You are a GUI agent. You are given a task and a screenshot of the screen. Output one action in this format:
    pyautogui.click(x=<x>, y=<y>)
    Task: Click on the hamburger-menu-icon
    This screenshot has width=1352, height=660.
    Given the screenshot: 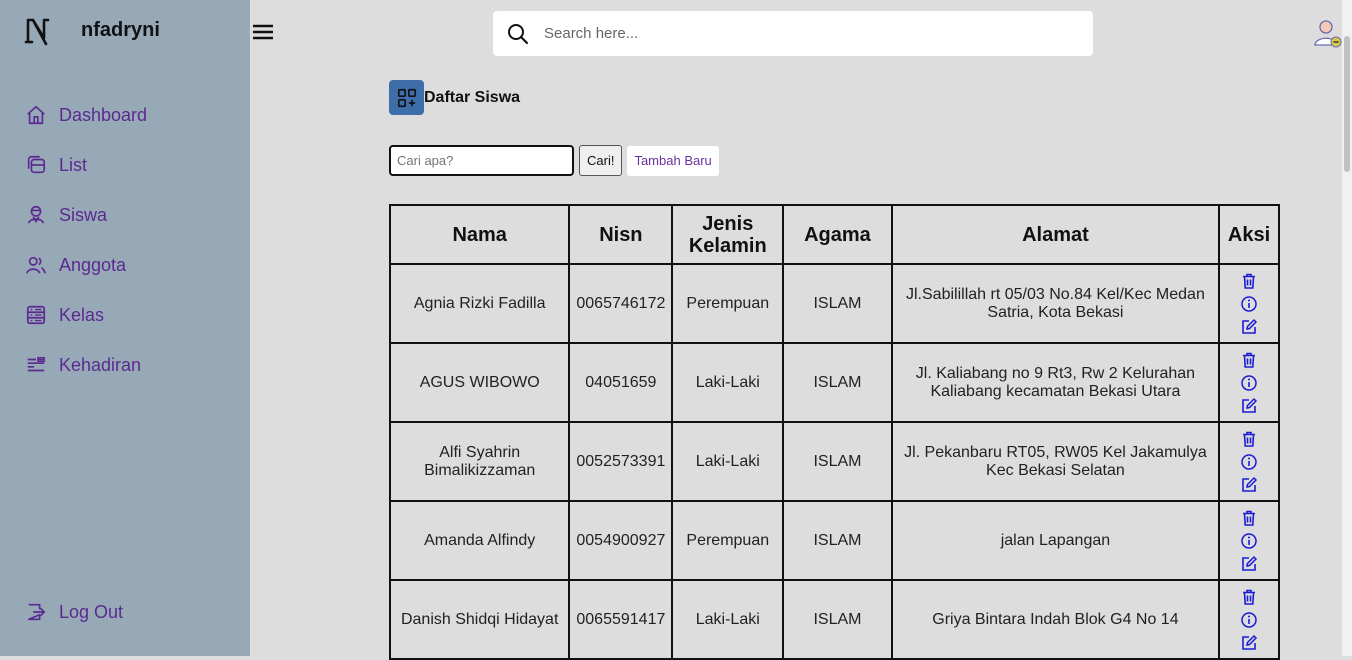 What is the action you would take?
    pyautogui.click(x=263, y=32)
    